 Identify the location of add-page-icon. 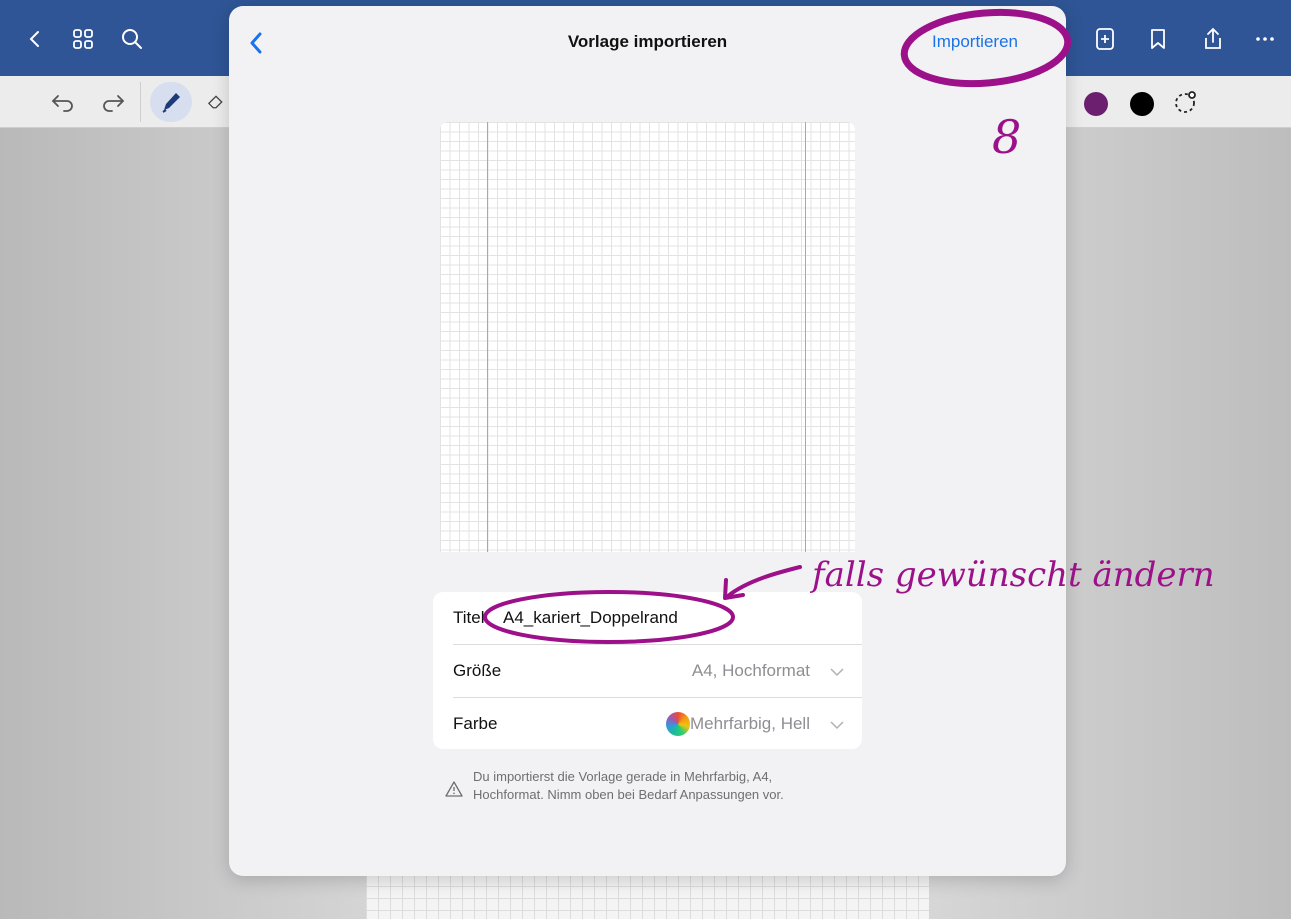
(1105, 39).